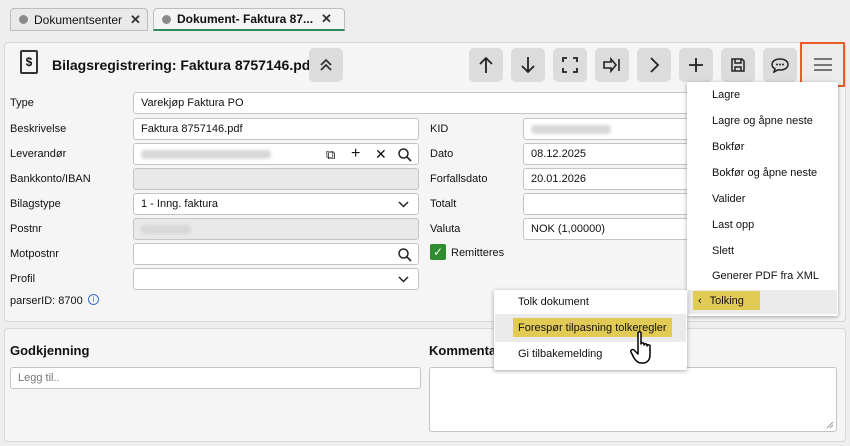 This screenshot has width=850, height=446. I want to click on menu-item-bokfor: Bokfør, so click(728, 147).